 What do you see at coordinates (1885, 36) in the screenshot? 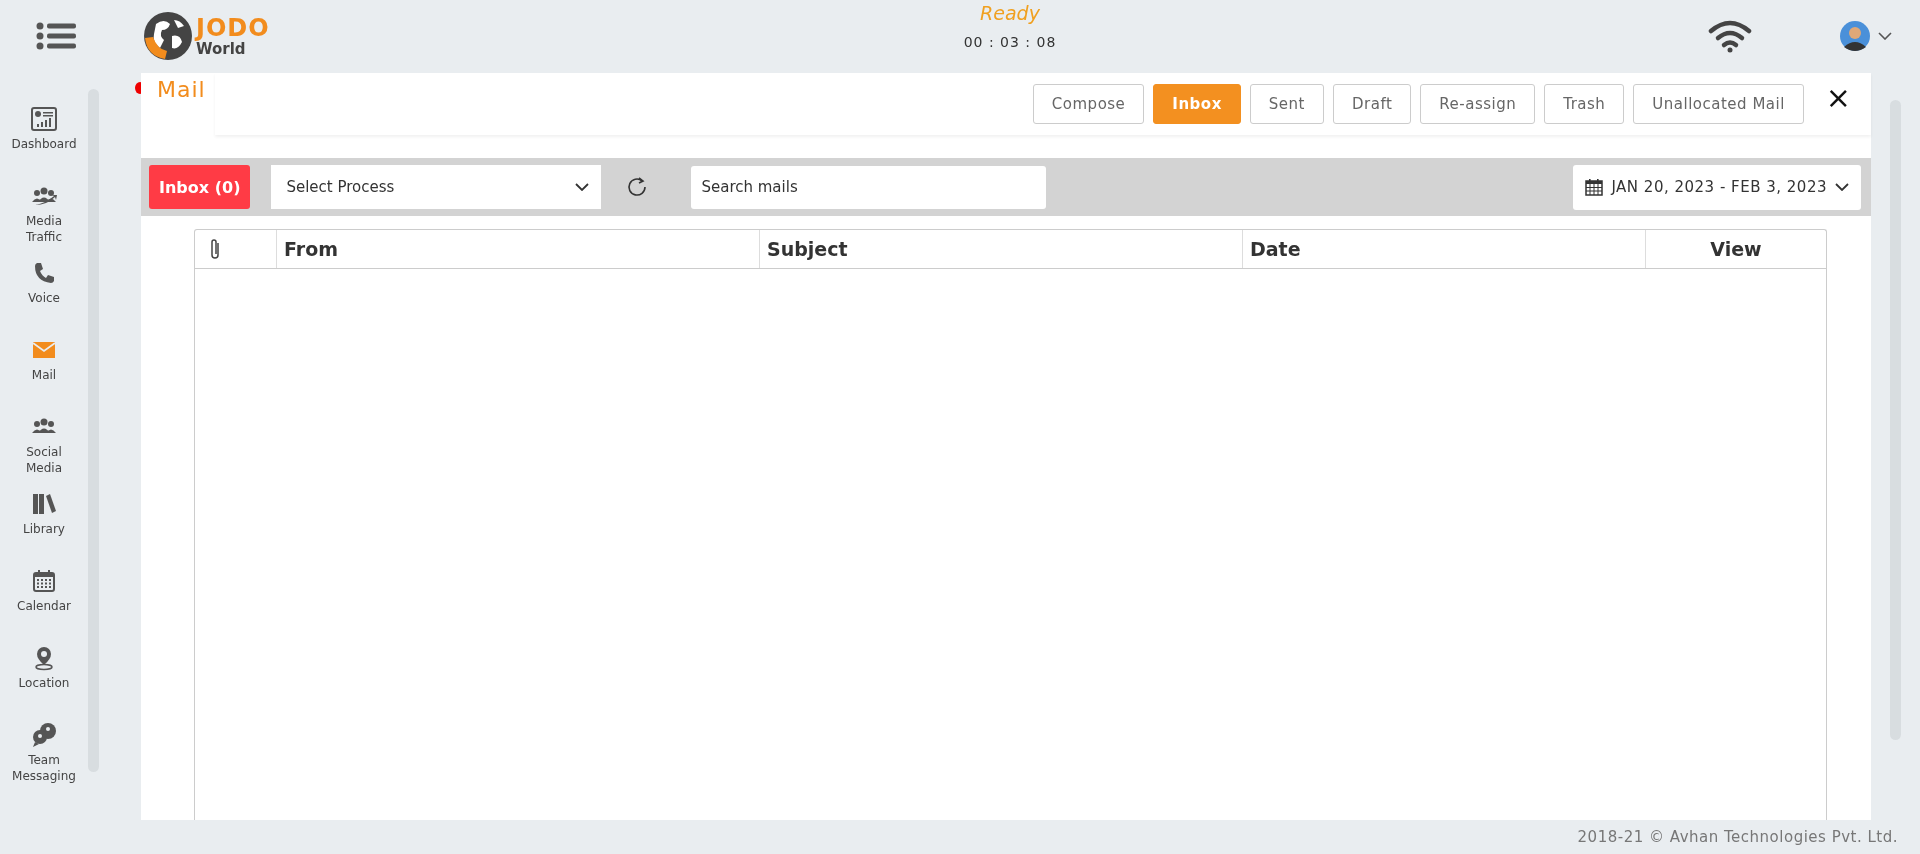
I see `caret-icon` at bounding box center [1885, 36].